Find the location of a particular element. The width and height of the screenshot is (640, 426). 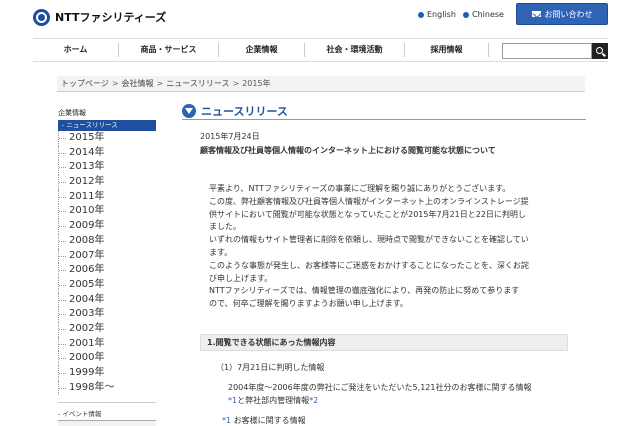

lang-english-link: English is located at coordinates (437, 14).